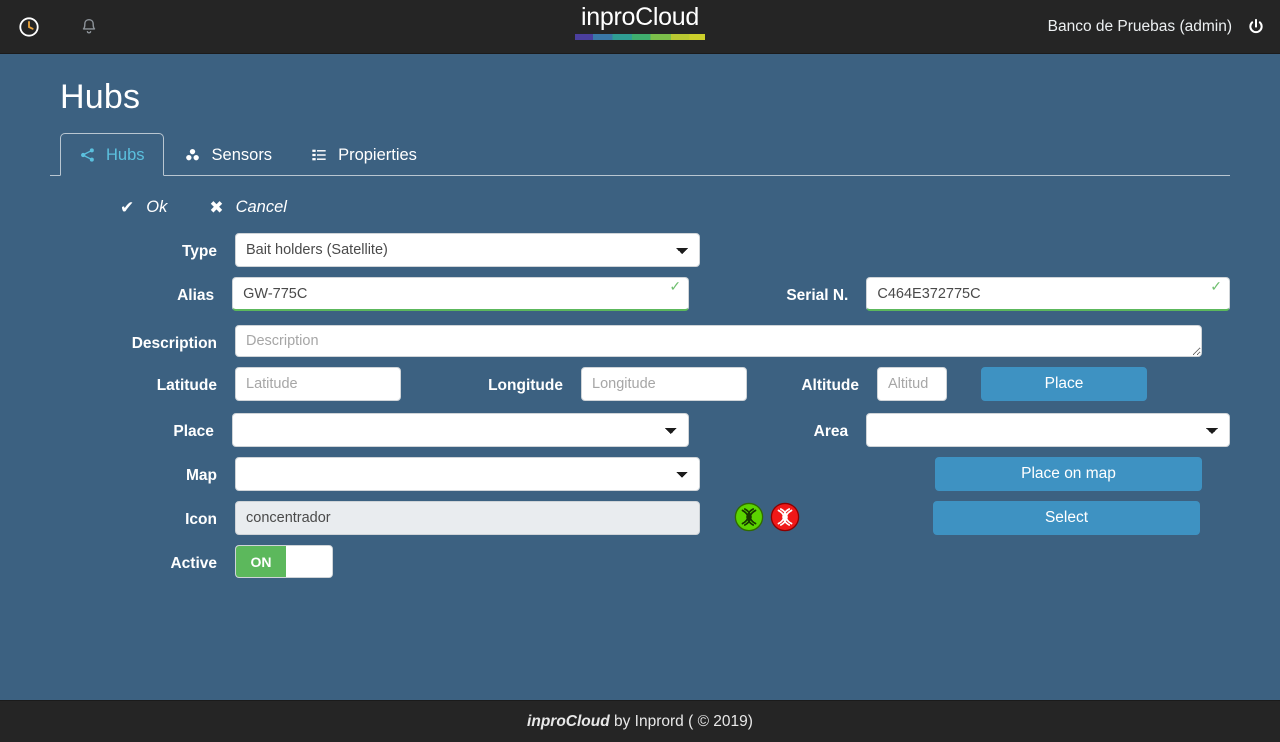 This screenshot has width=1280, height=742. I want to click on latitude-input, so click(318, 384).